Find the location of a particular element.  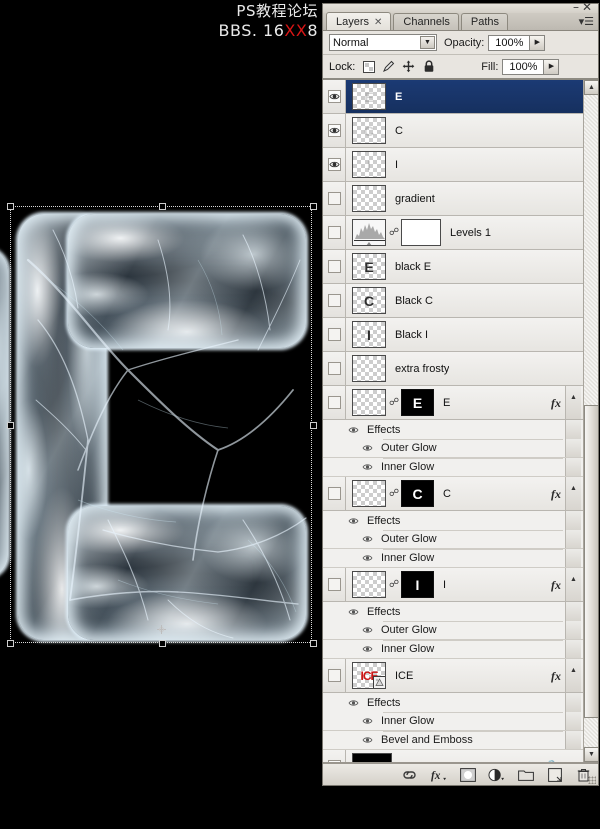

add-layer-mask-icon is located at coordinates (467, 775).